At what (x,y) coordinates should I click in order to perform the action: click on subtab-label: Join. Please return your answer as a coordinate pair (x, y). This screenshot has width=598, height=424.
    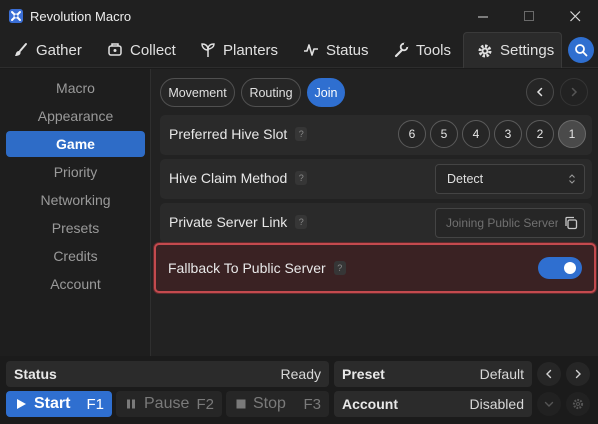
    Looking at the image, I should click on (326, 92).